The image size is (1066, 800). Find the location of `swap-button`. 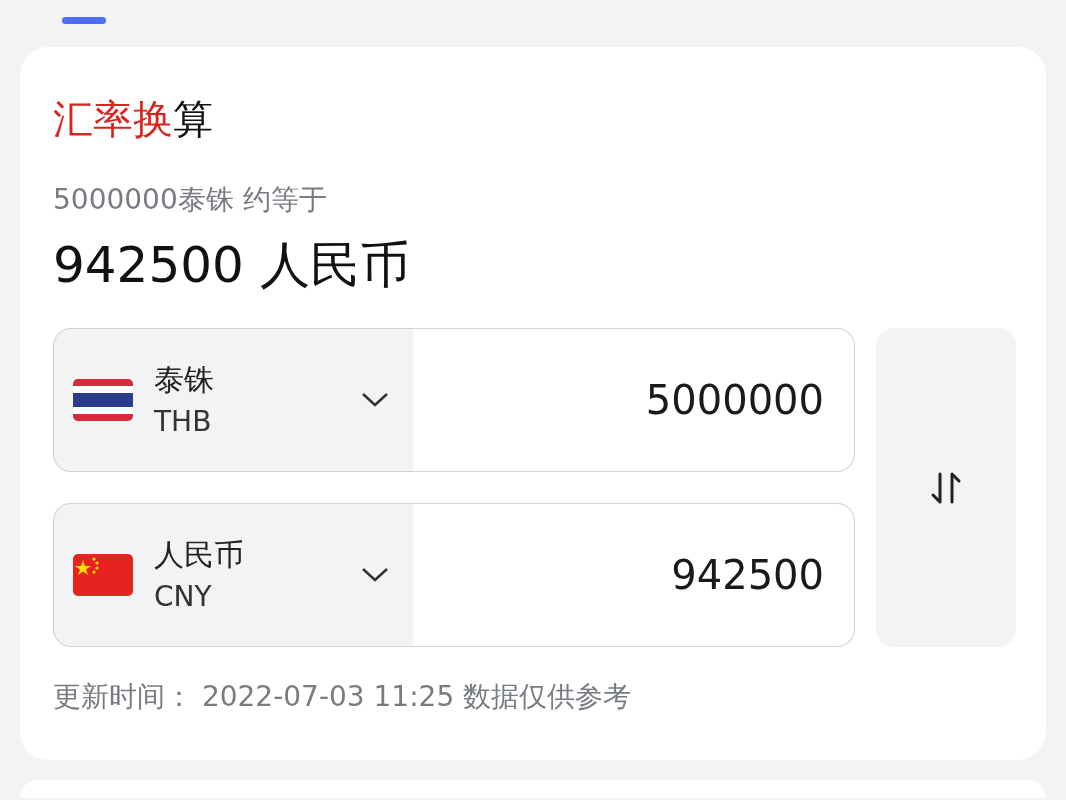

swap-button is located at coordinates (946, 487).